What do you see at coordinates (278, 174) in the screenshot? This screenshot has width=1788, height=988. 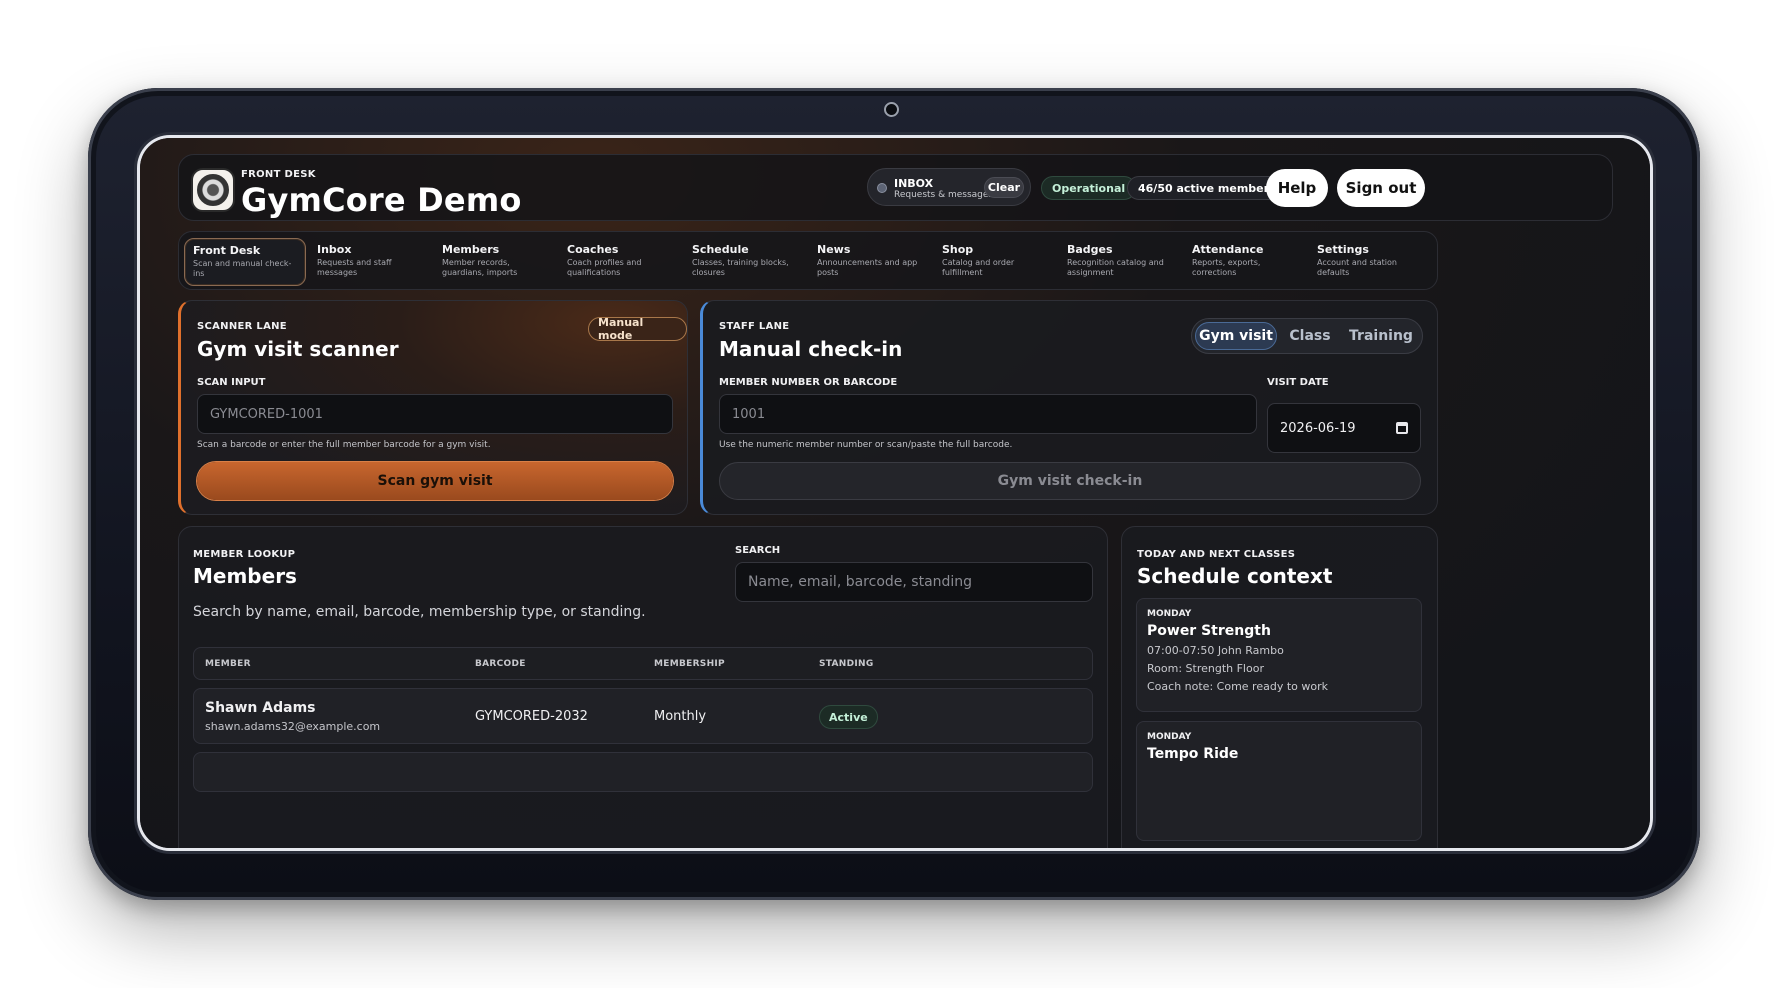 I see `header-eyebrow: FRONT DESK` at bounding box center [278, 174].